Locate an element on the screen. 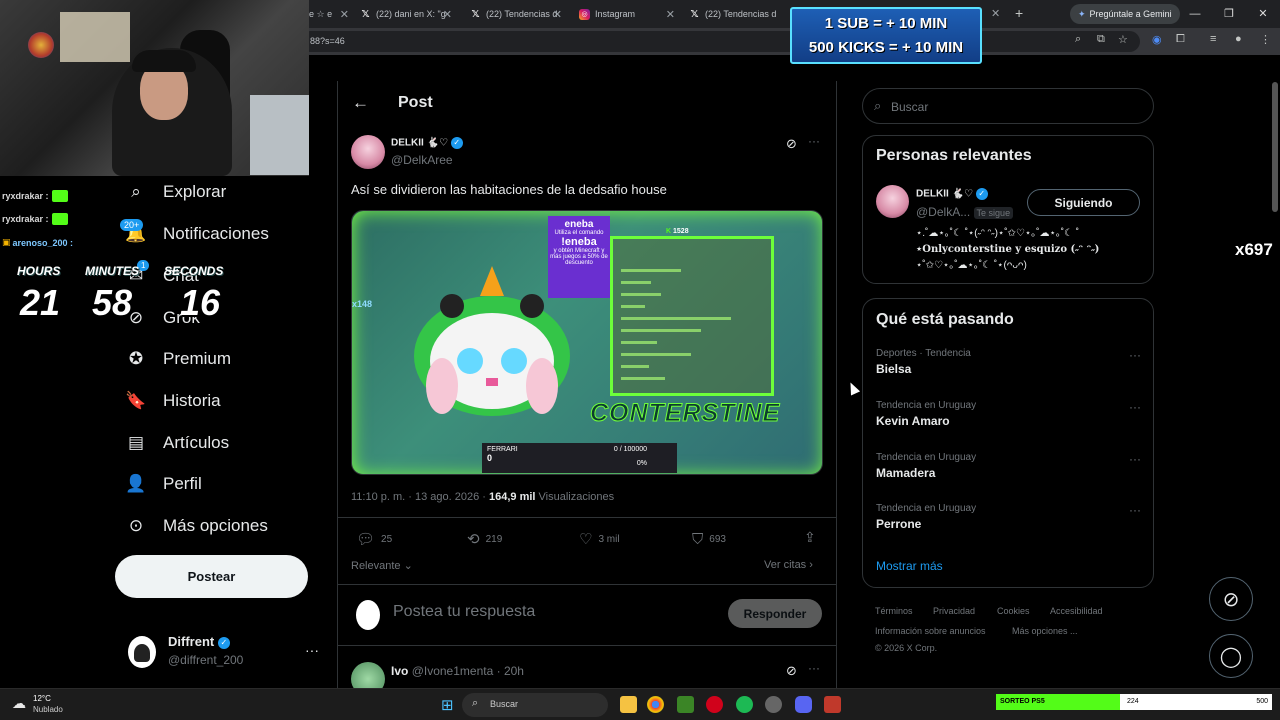 This screenshot has height=720, width=1280. browser-tab: e ☆ e ✕ is located at coordinates (329, 14).